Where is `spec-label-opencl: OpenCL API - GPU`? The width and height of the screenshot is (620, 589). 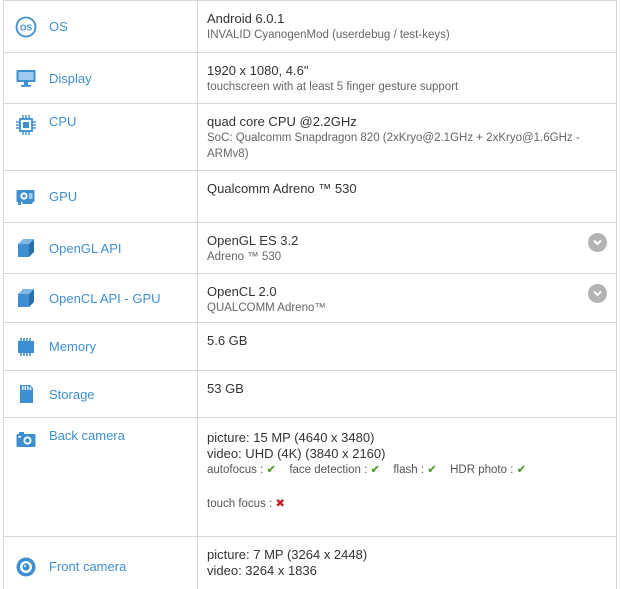
spec-label-opencl: OpenCL API - GPU is located at coordinates (101, 298).